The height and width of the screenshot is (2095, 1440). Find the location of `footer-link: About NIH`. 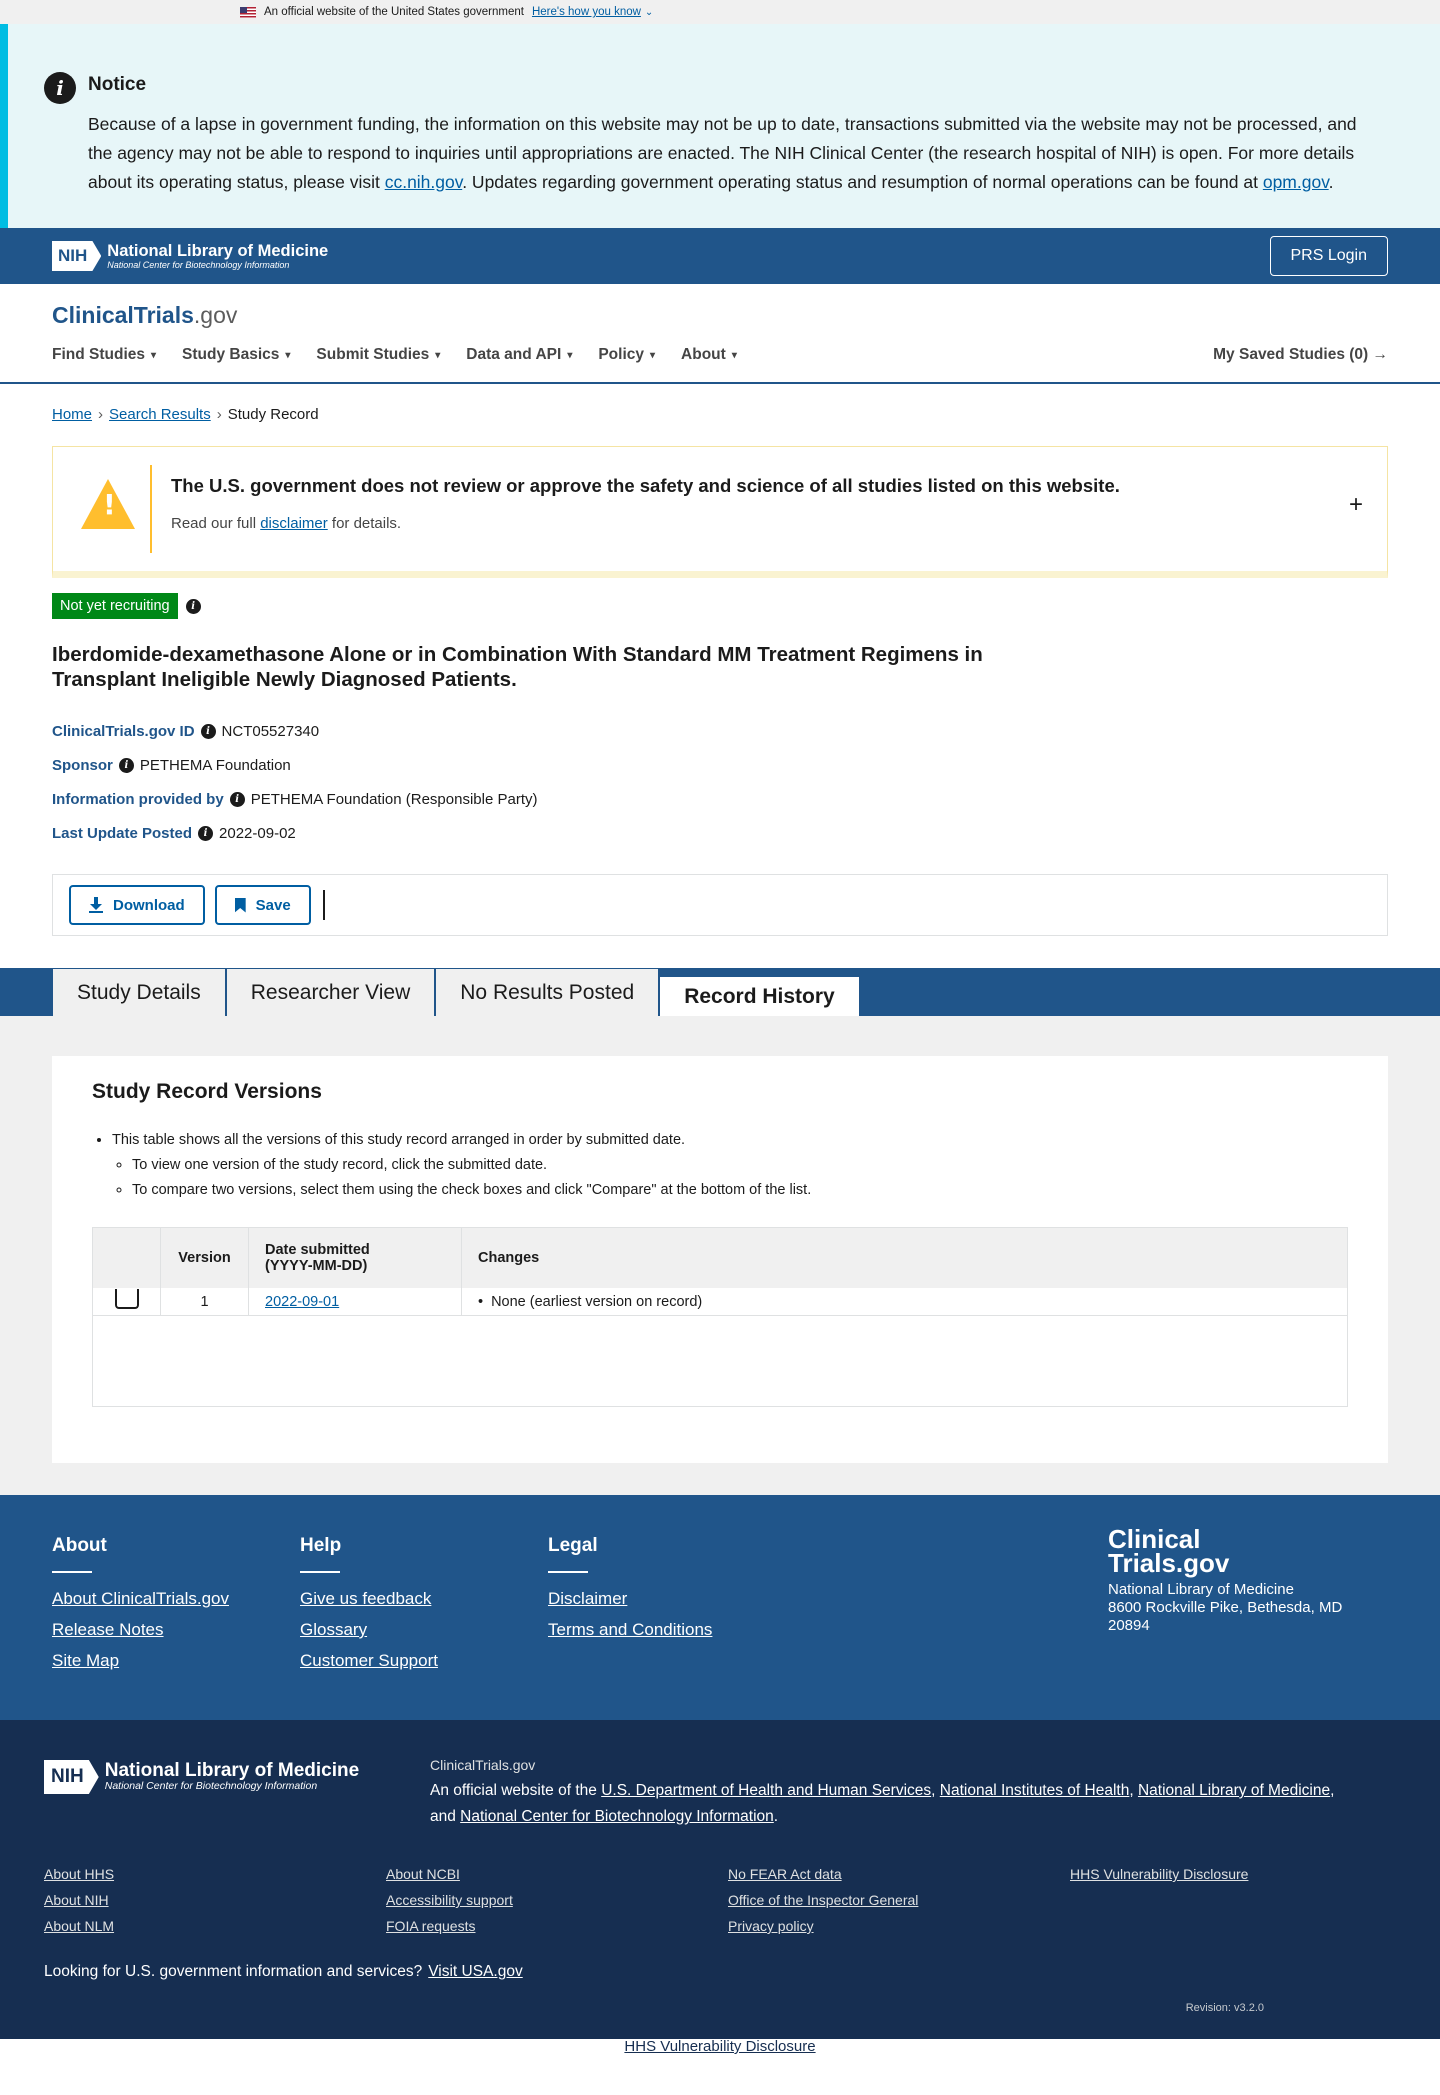

footer-link: About NIH is located at coordinates (79, 1900).